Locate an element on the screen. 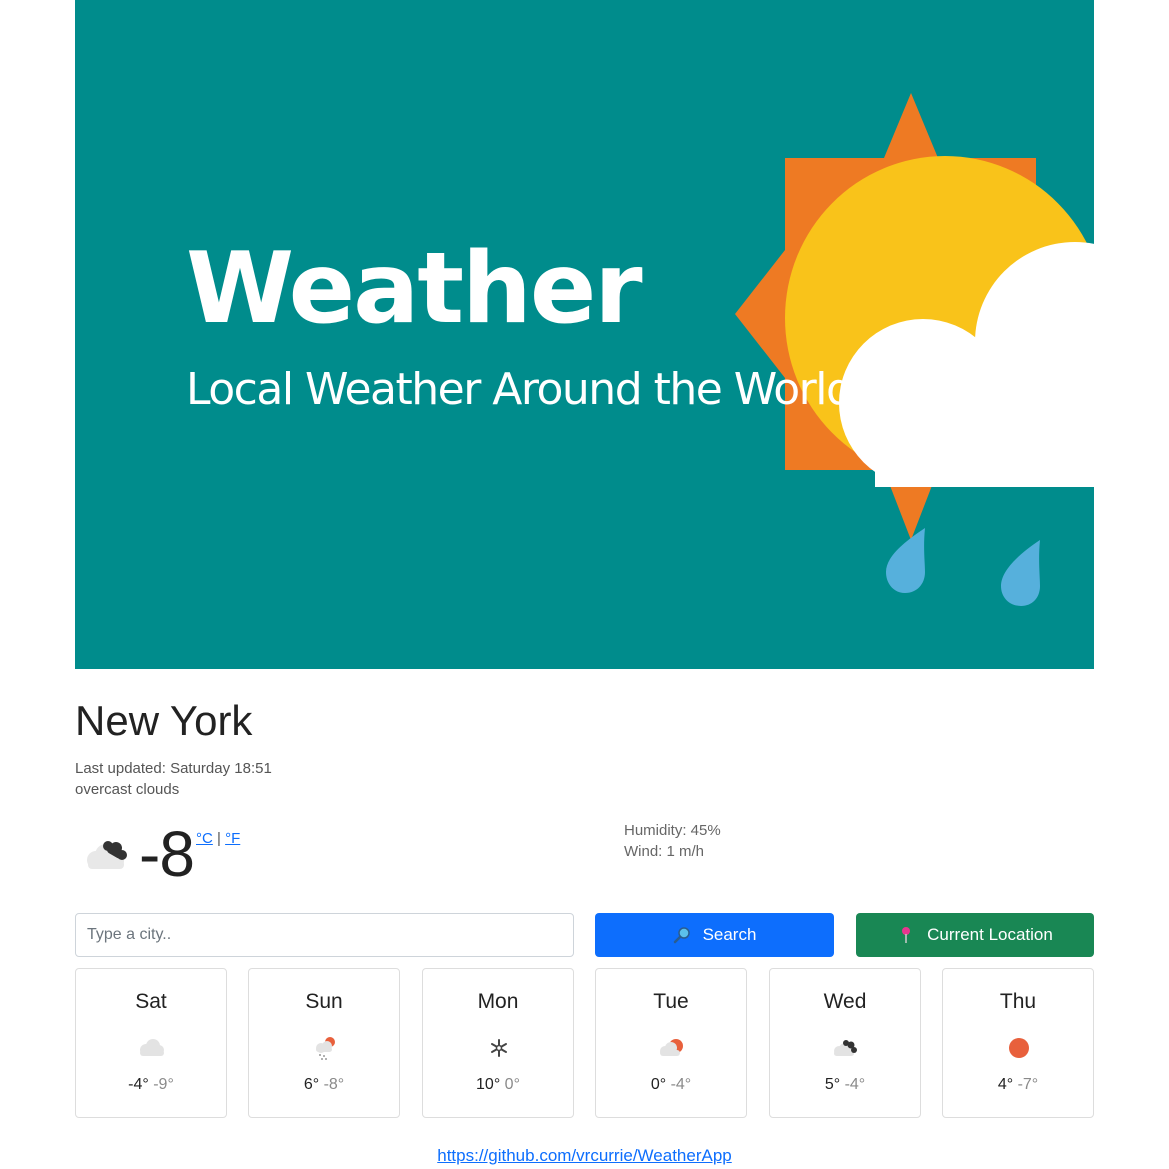 The height and width of the screenshot is (1169, 1169). forecast-min: -9° is located at coordinates (163, 1084).